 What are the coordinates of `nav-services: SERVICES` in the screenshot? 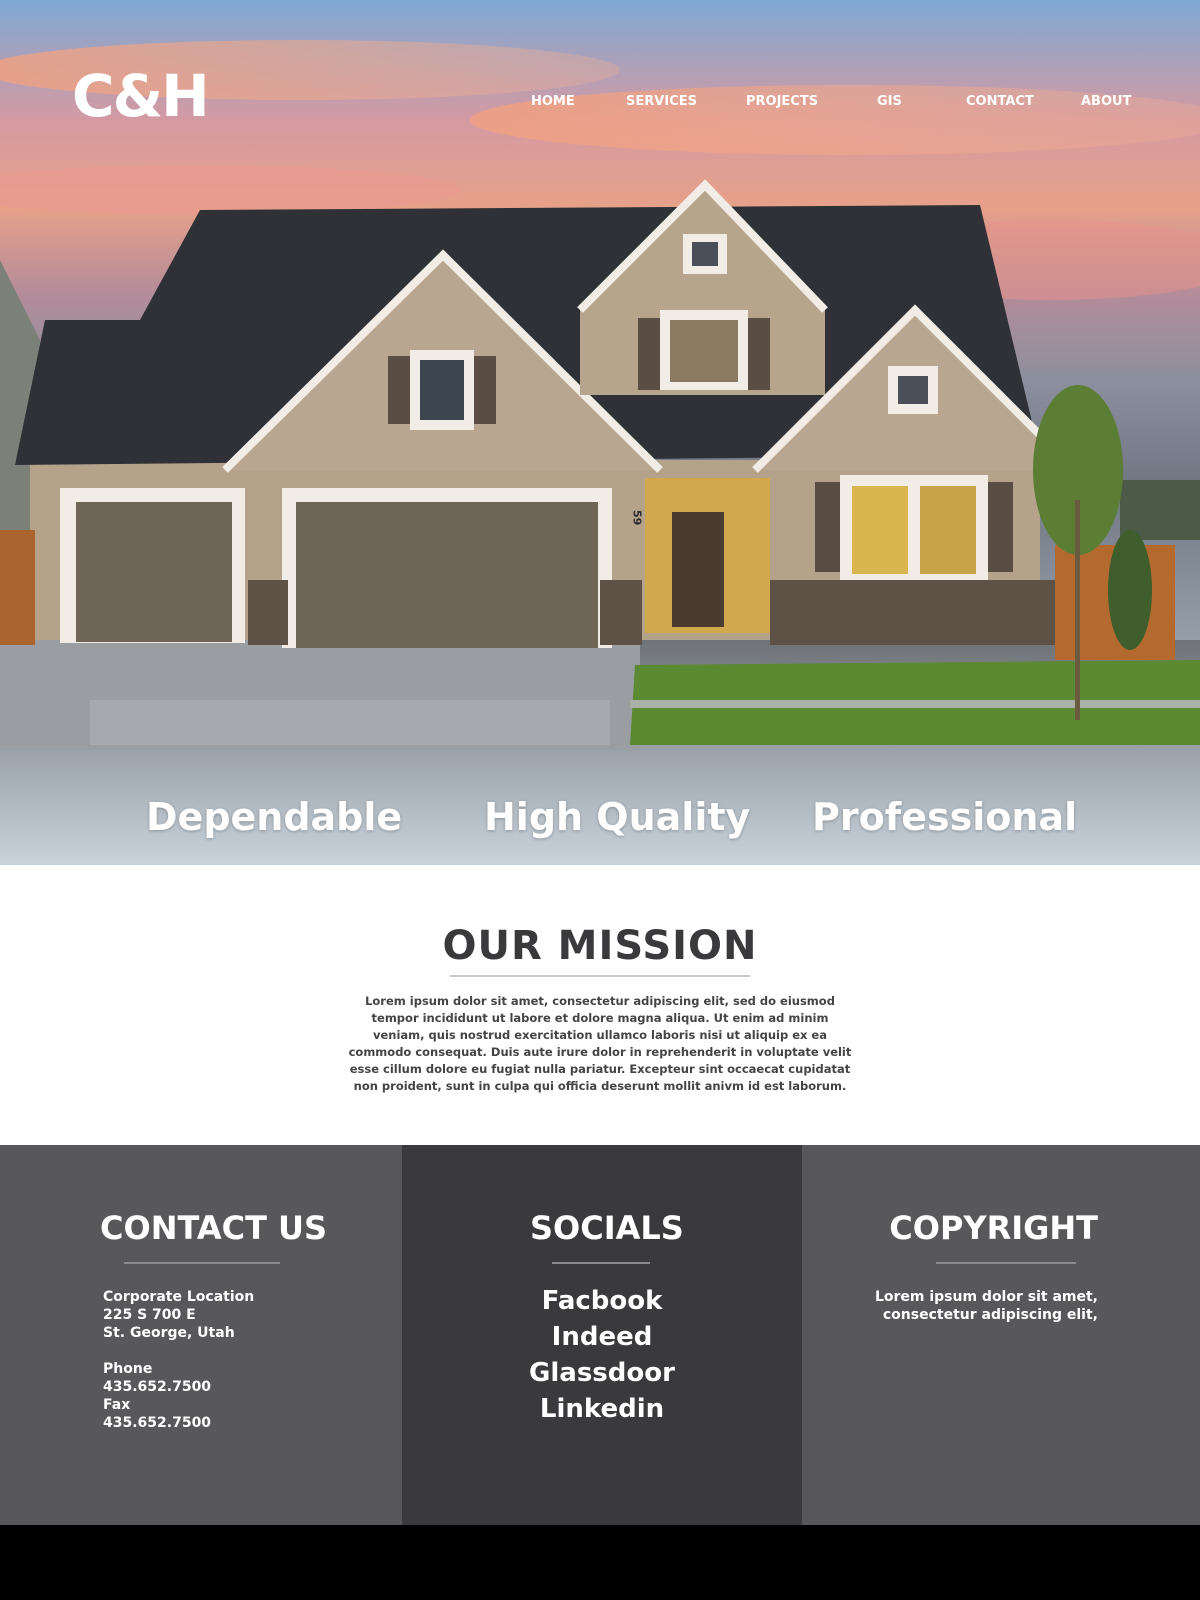 It's located at (661, 101).